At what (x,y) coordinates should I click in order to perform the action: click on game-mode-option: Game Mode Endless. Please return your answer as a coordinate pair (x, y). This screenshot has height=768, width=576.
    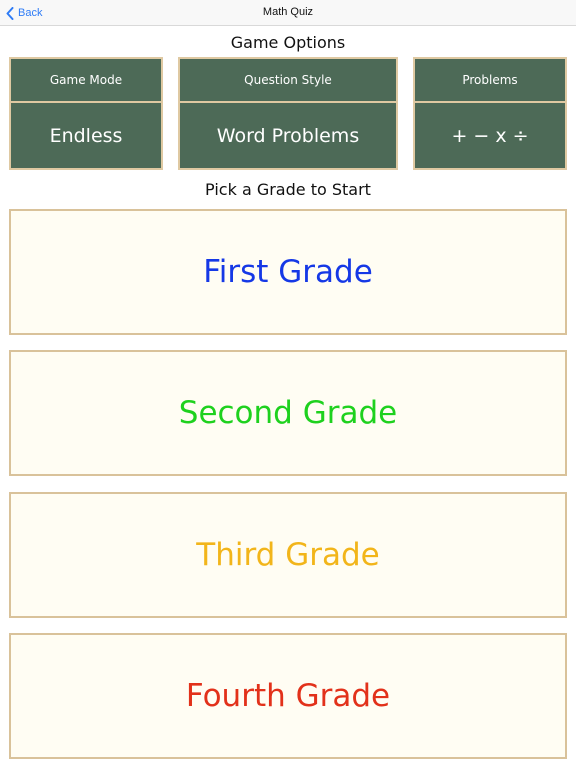
    Looking at the image, I should click on (86, 113).